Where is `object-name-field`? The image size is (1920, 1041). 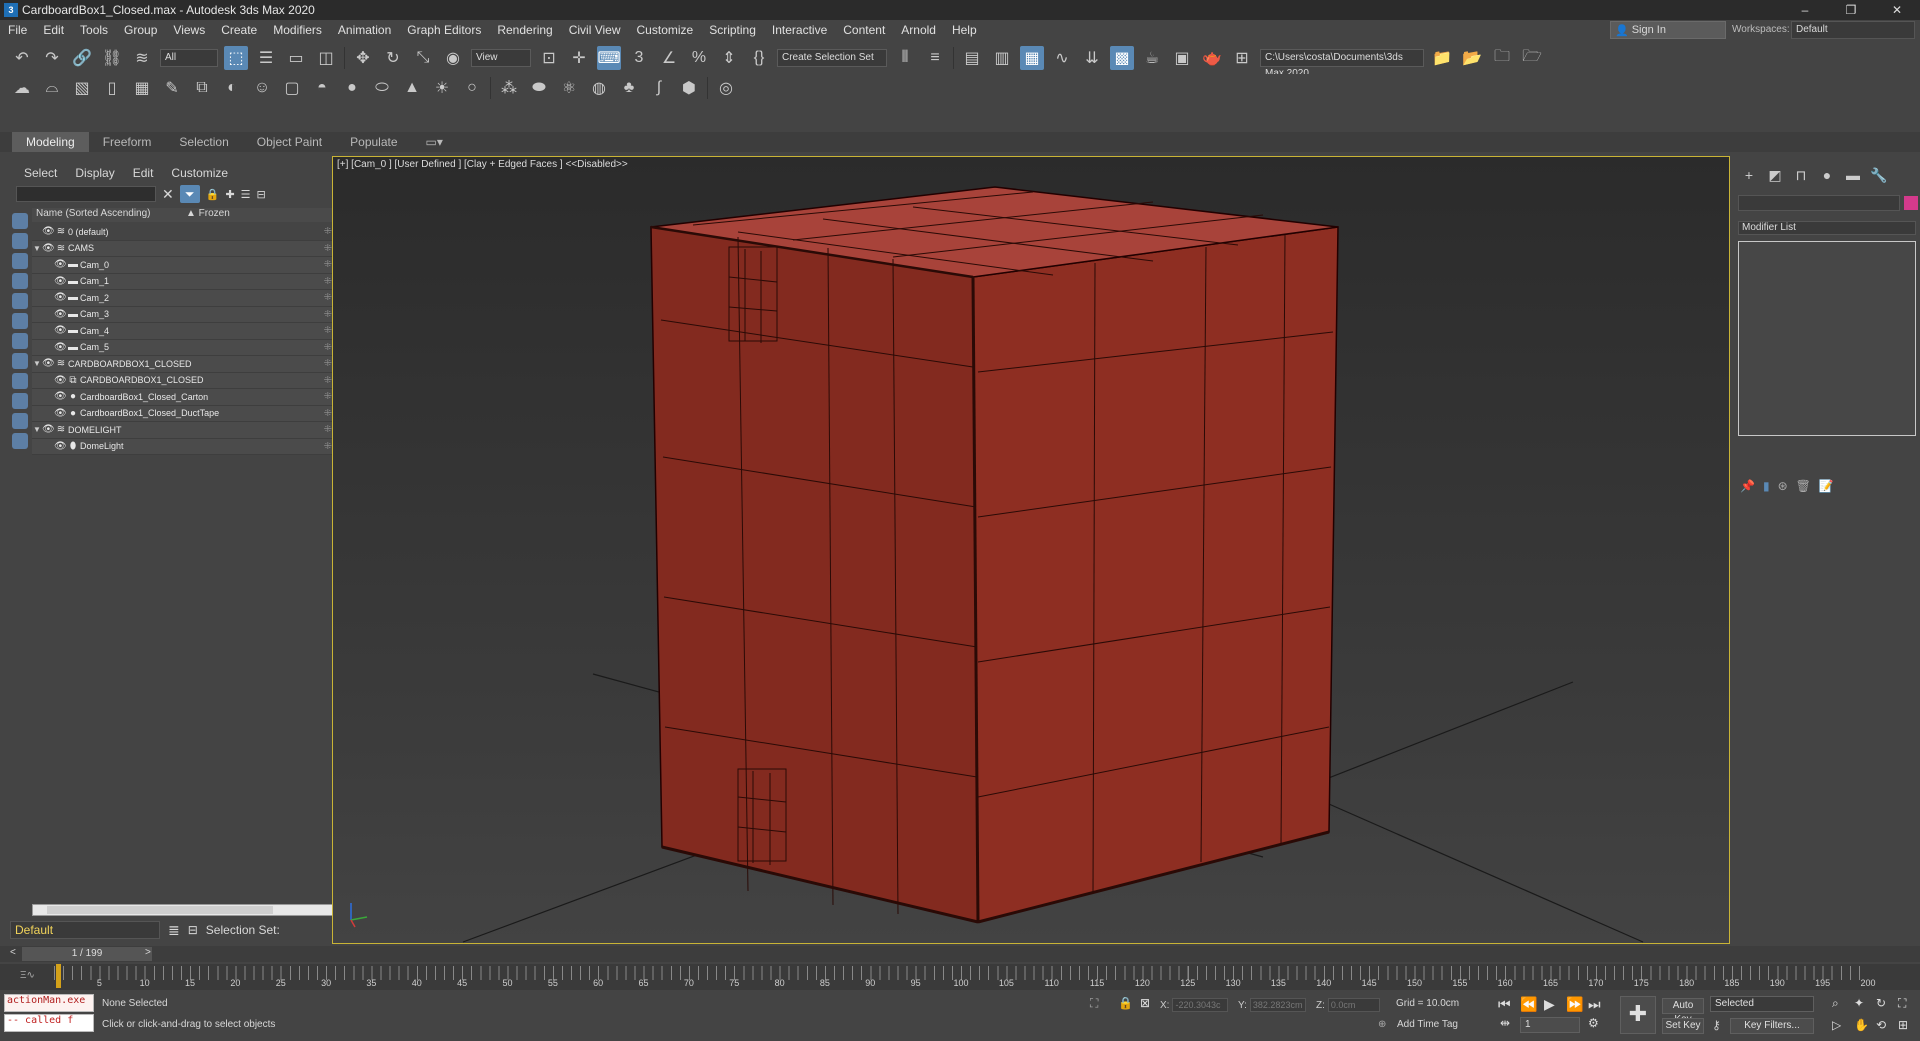 object-name-field is located at coordinates (1819, 203).